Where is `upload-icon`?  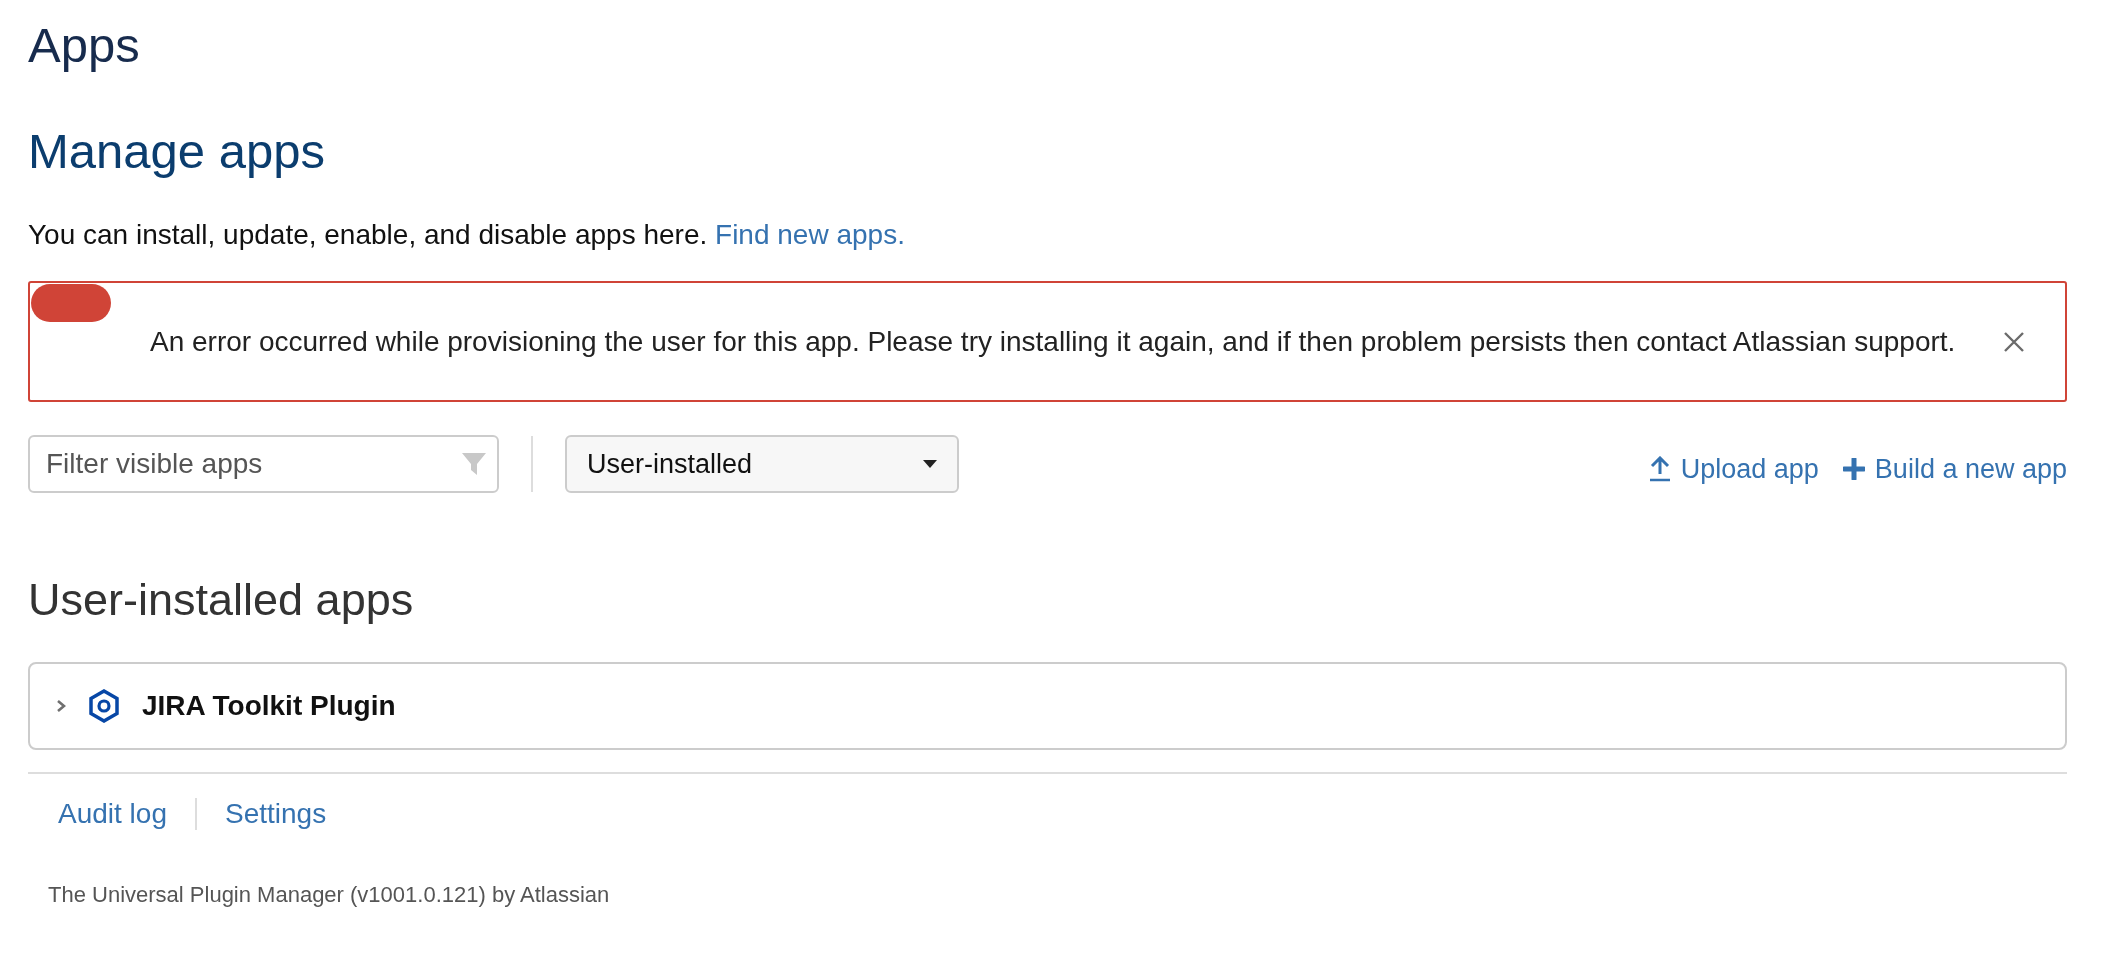 upload-icon is located at coordinates (1659, 469).